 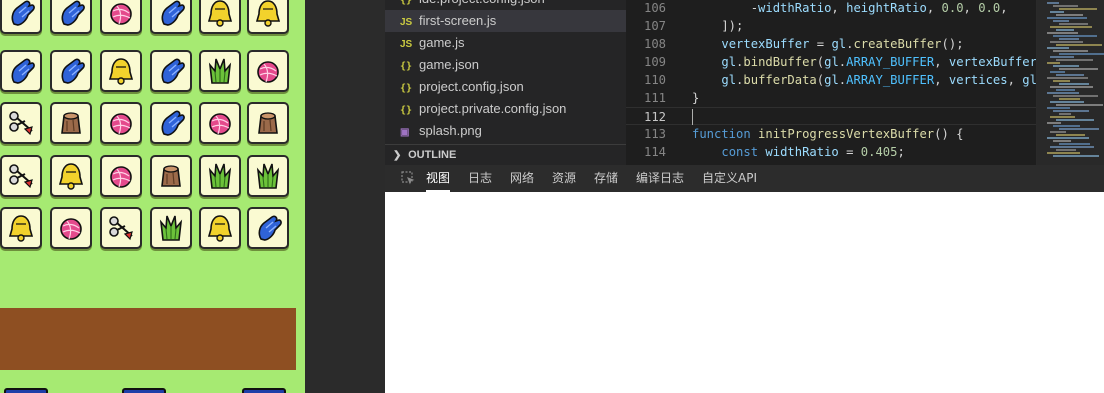 I want to click on file-name: game.js, so click(x=442, y=42).